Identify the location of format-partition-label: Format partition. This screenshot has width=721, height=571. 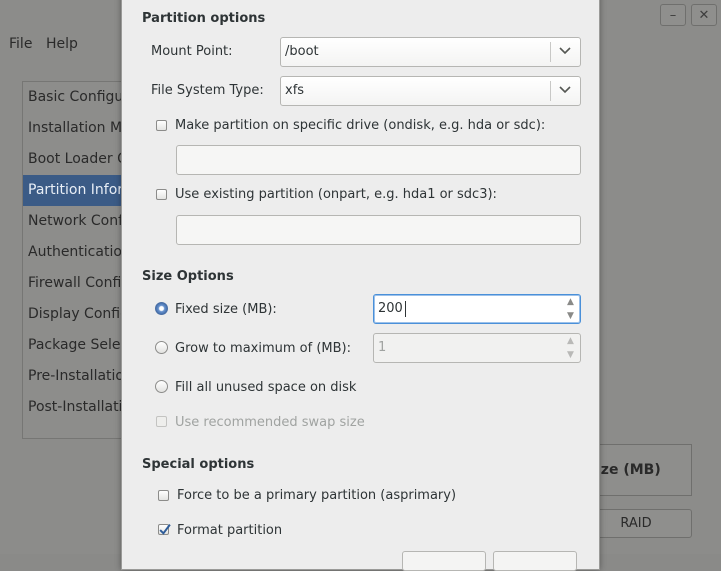
(230, 530).